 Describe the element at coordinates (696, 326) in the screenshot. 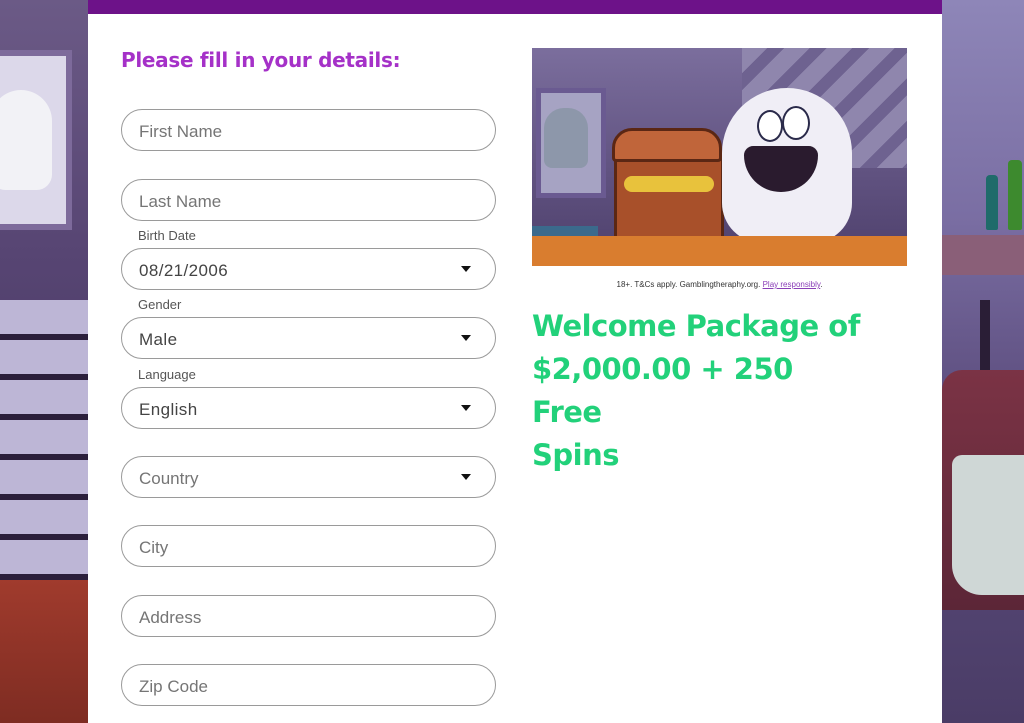

I see `welcome-line-1: Welcome Package of` at that location.